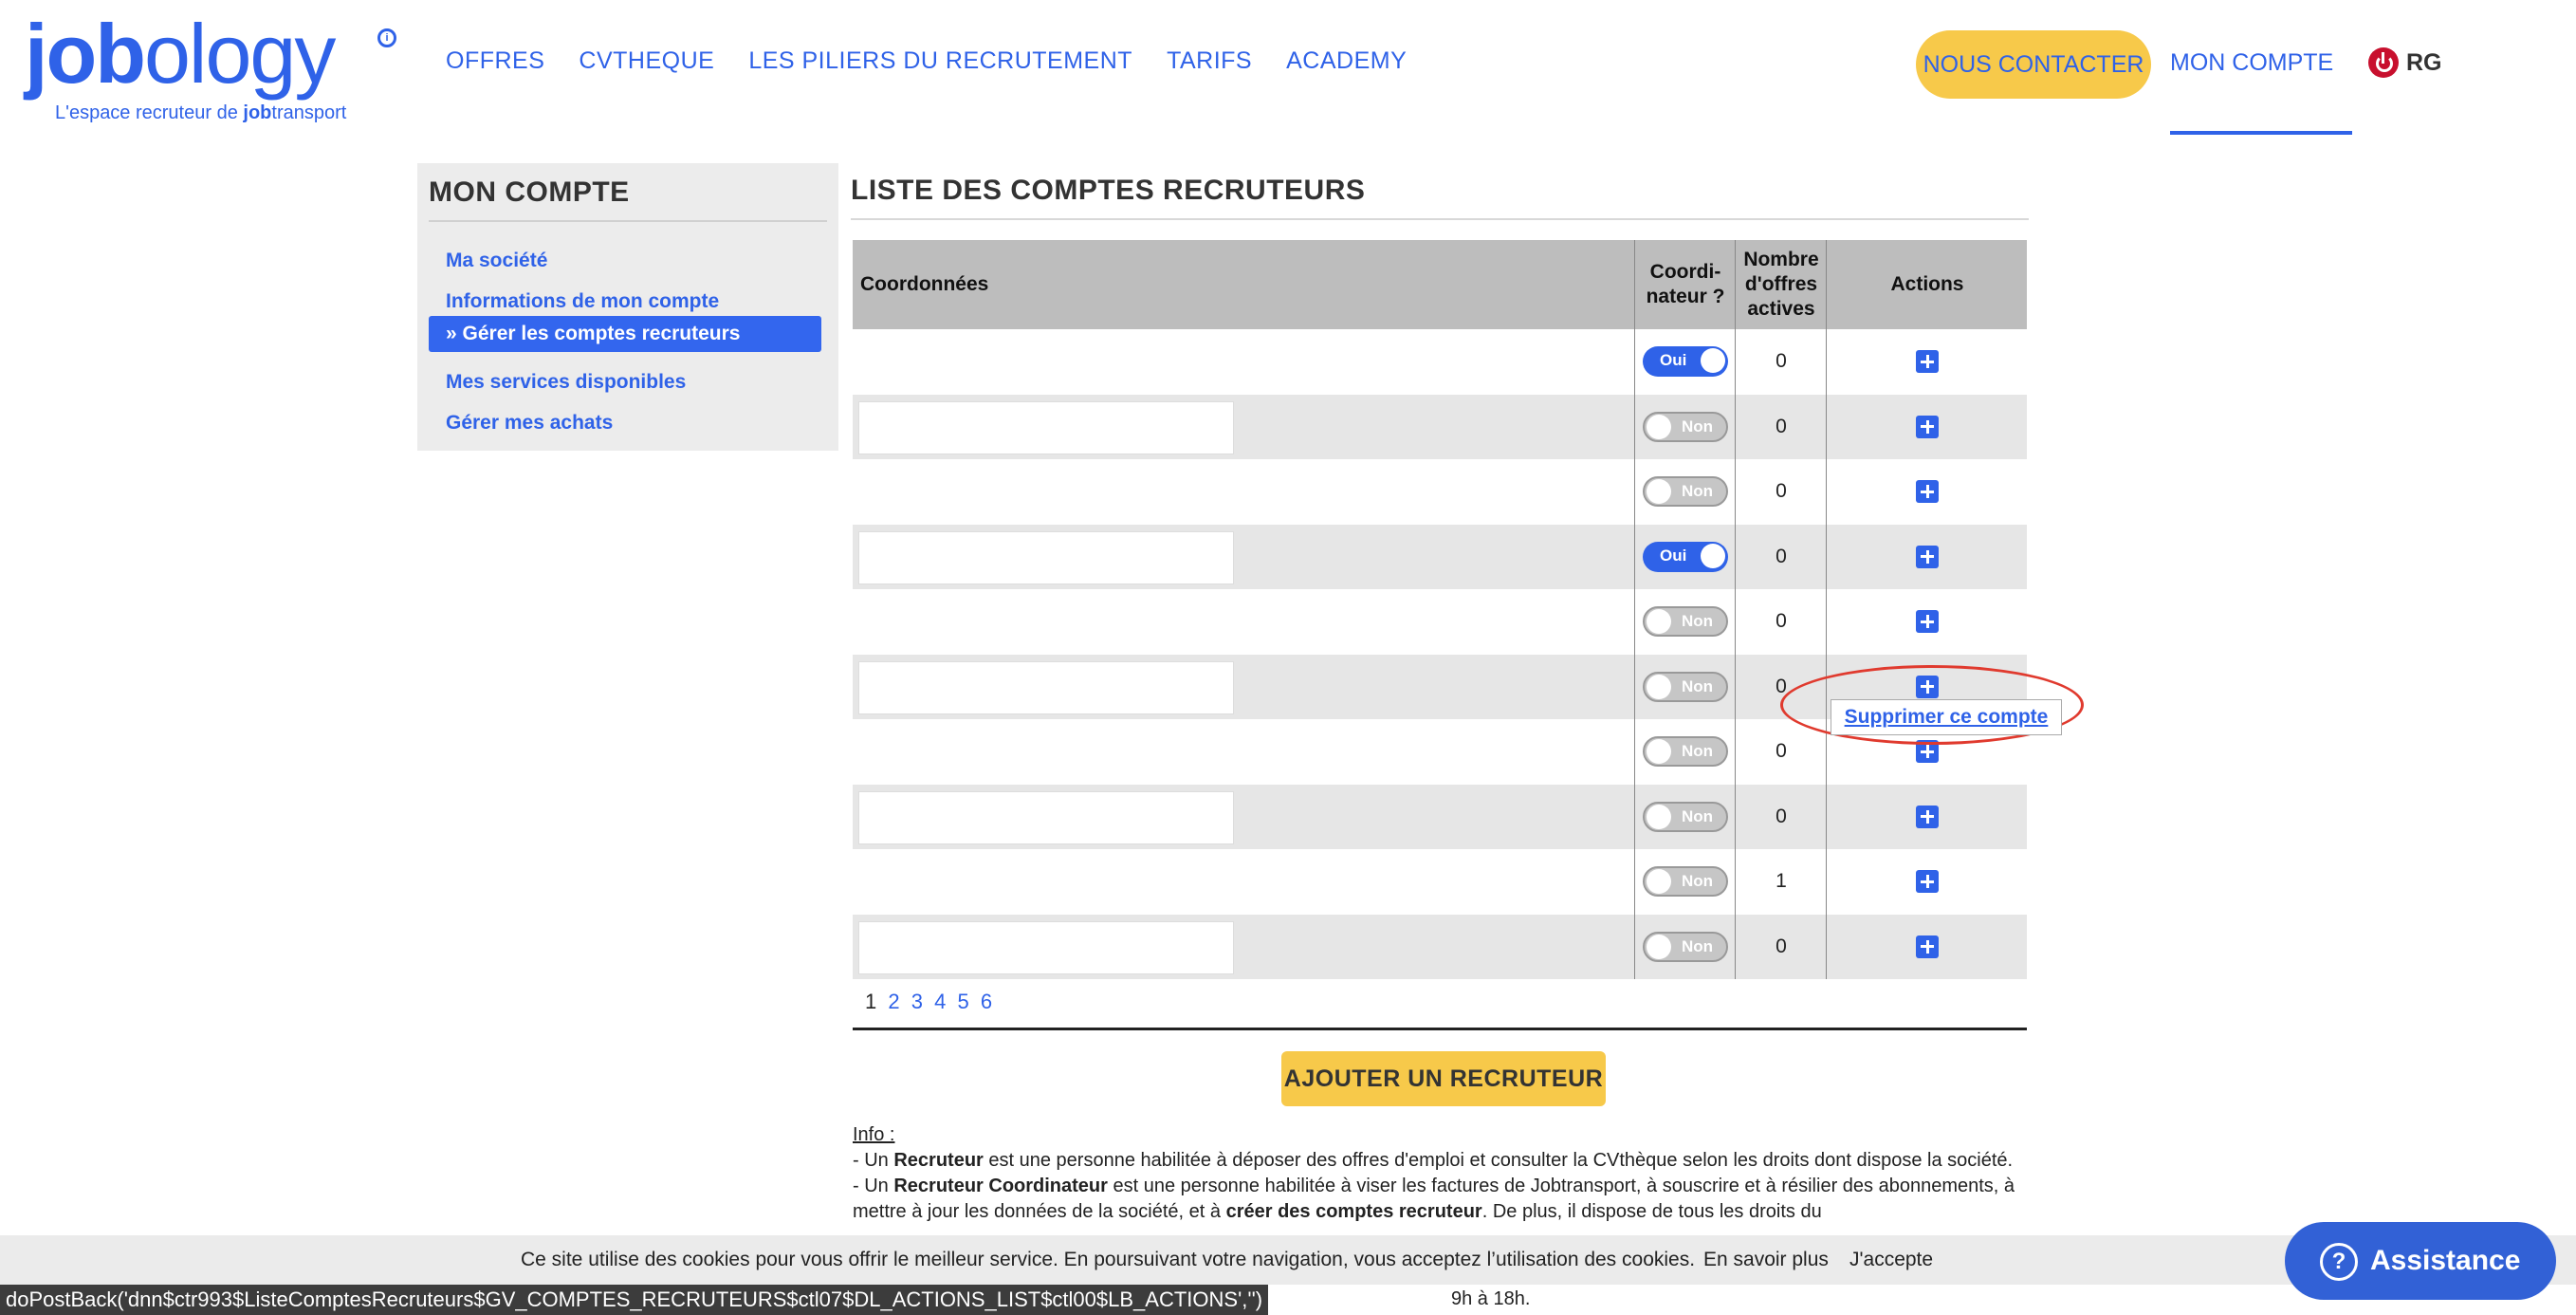 The width and height of the screenshot is (2576, 1315). What do you see at coordinates (1209, 61) in the screenshot?
I see `nav-tarifs: TARIFS` at bounding box center [1209, 61].